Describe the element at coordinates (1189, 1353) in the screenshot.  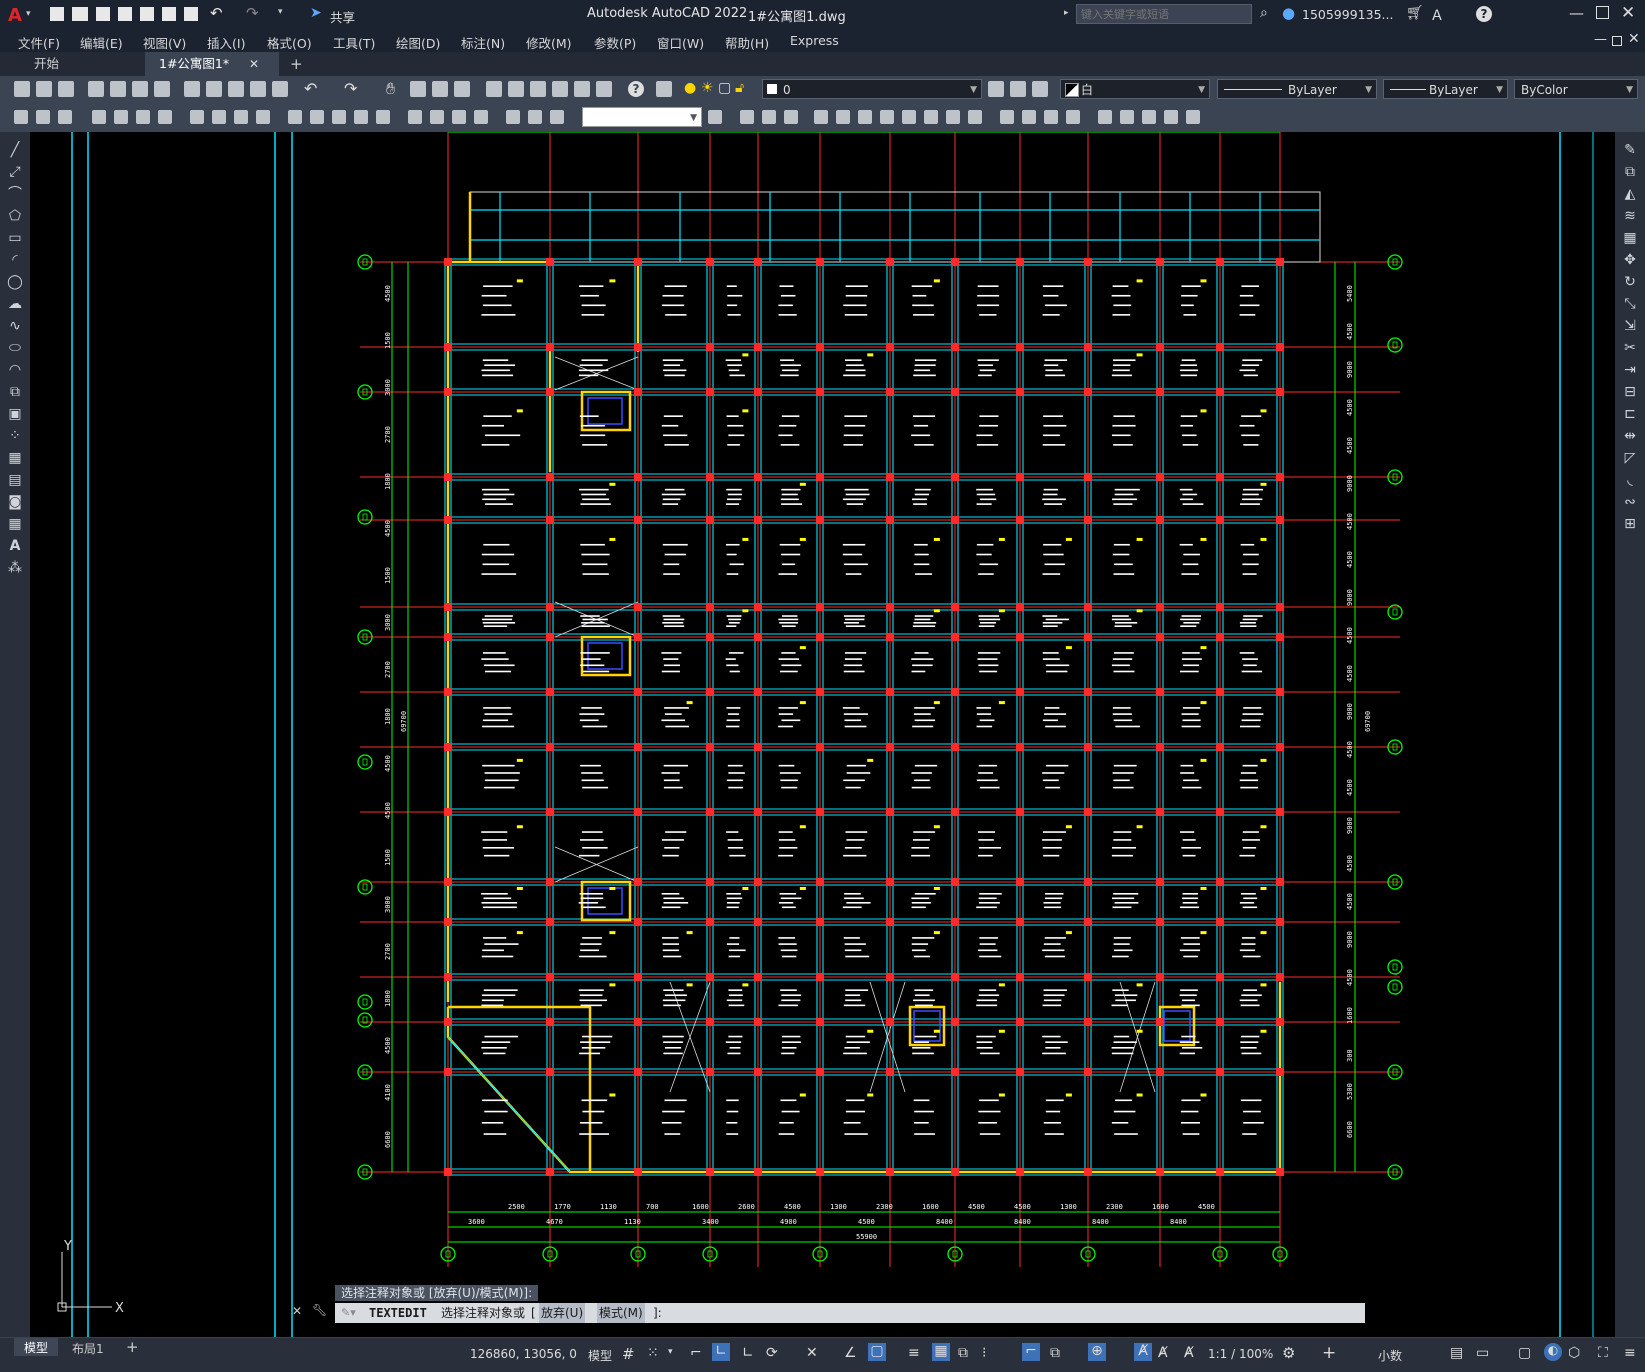
I see `annotation-scale-icon: Ⱥ` at that location.